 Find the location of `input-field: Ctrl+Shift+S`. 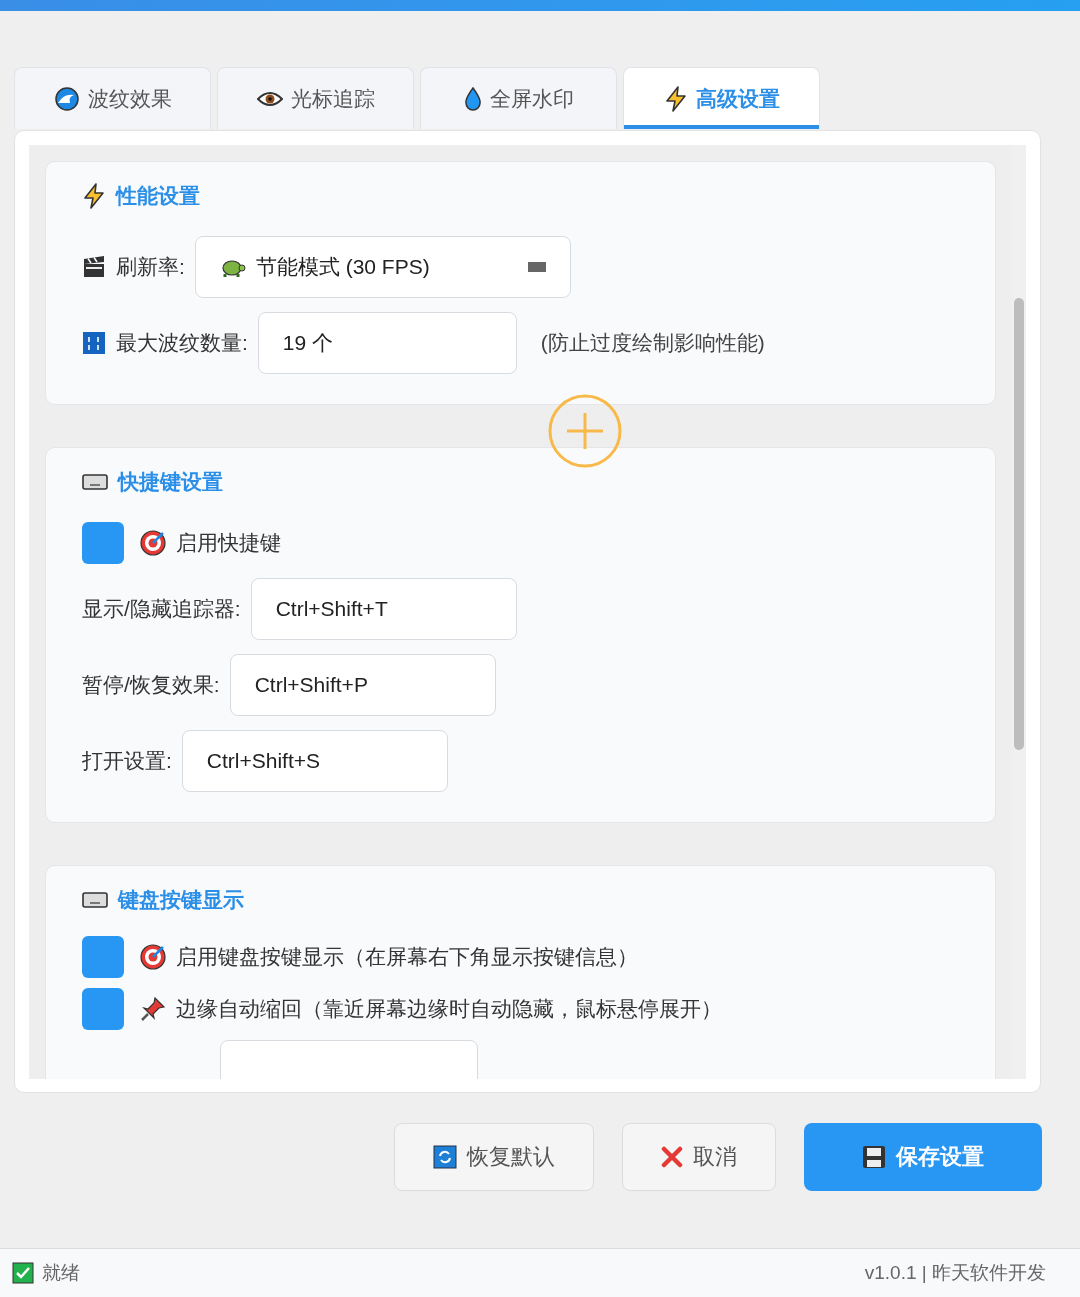

input-field: Ctrl+Shift+S is located at coordinates (314, 761).